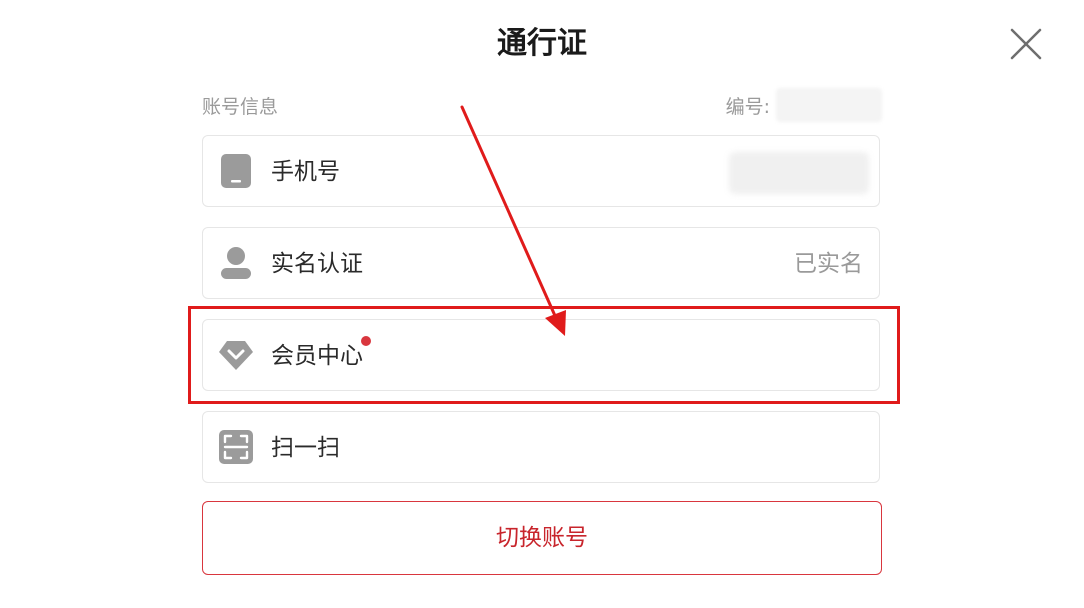  I want to click on diamond-icon, so click(236, 355).